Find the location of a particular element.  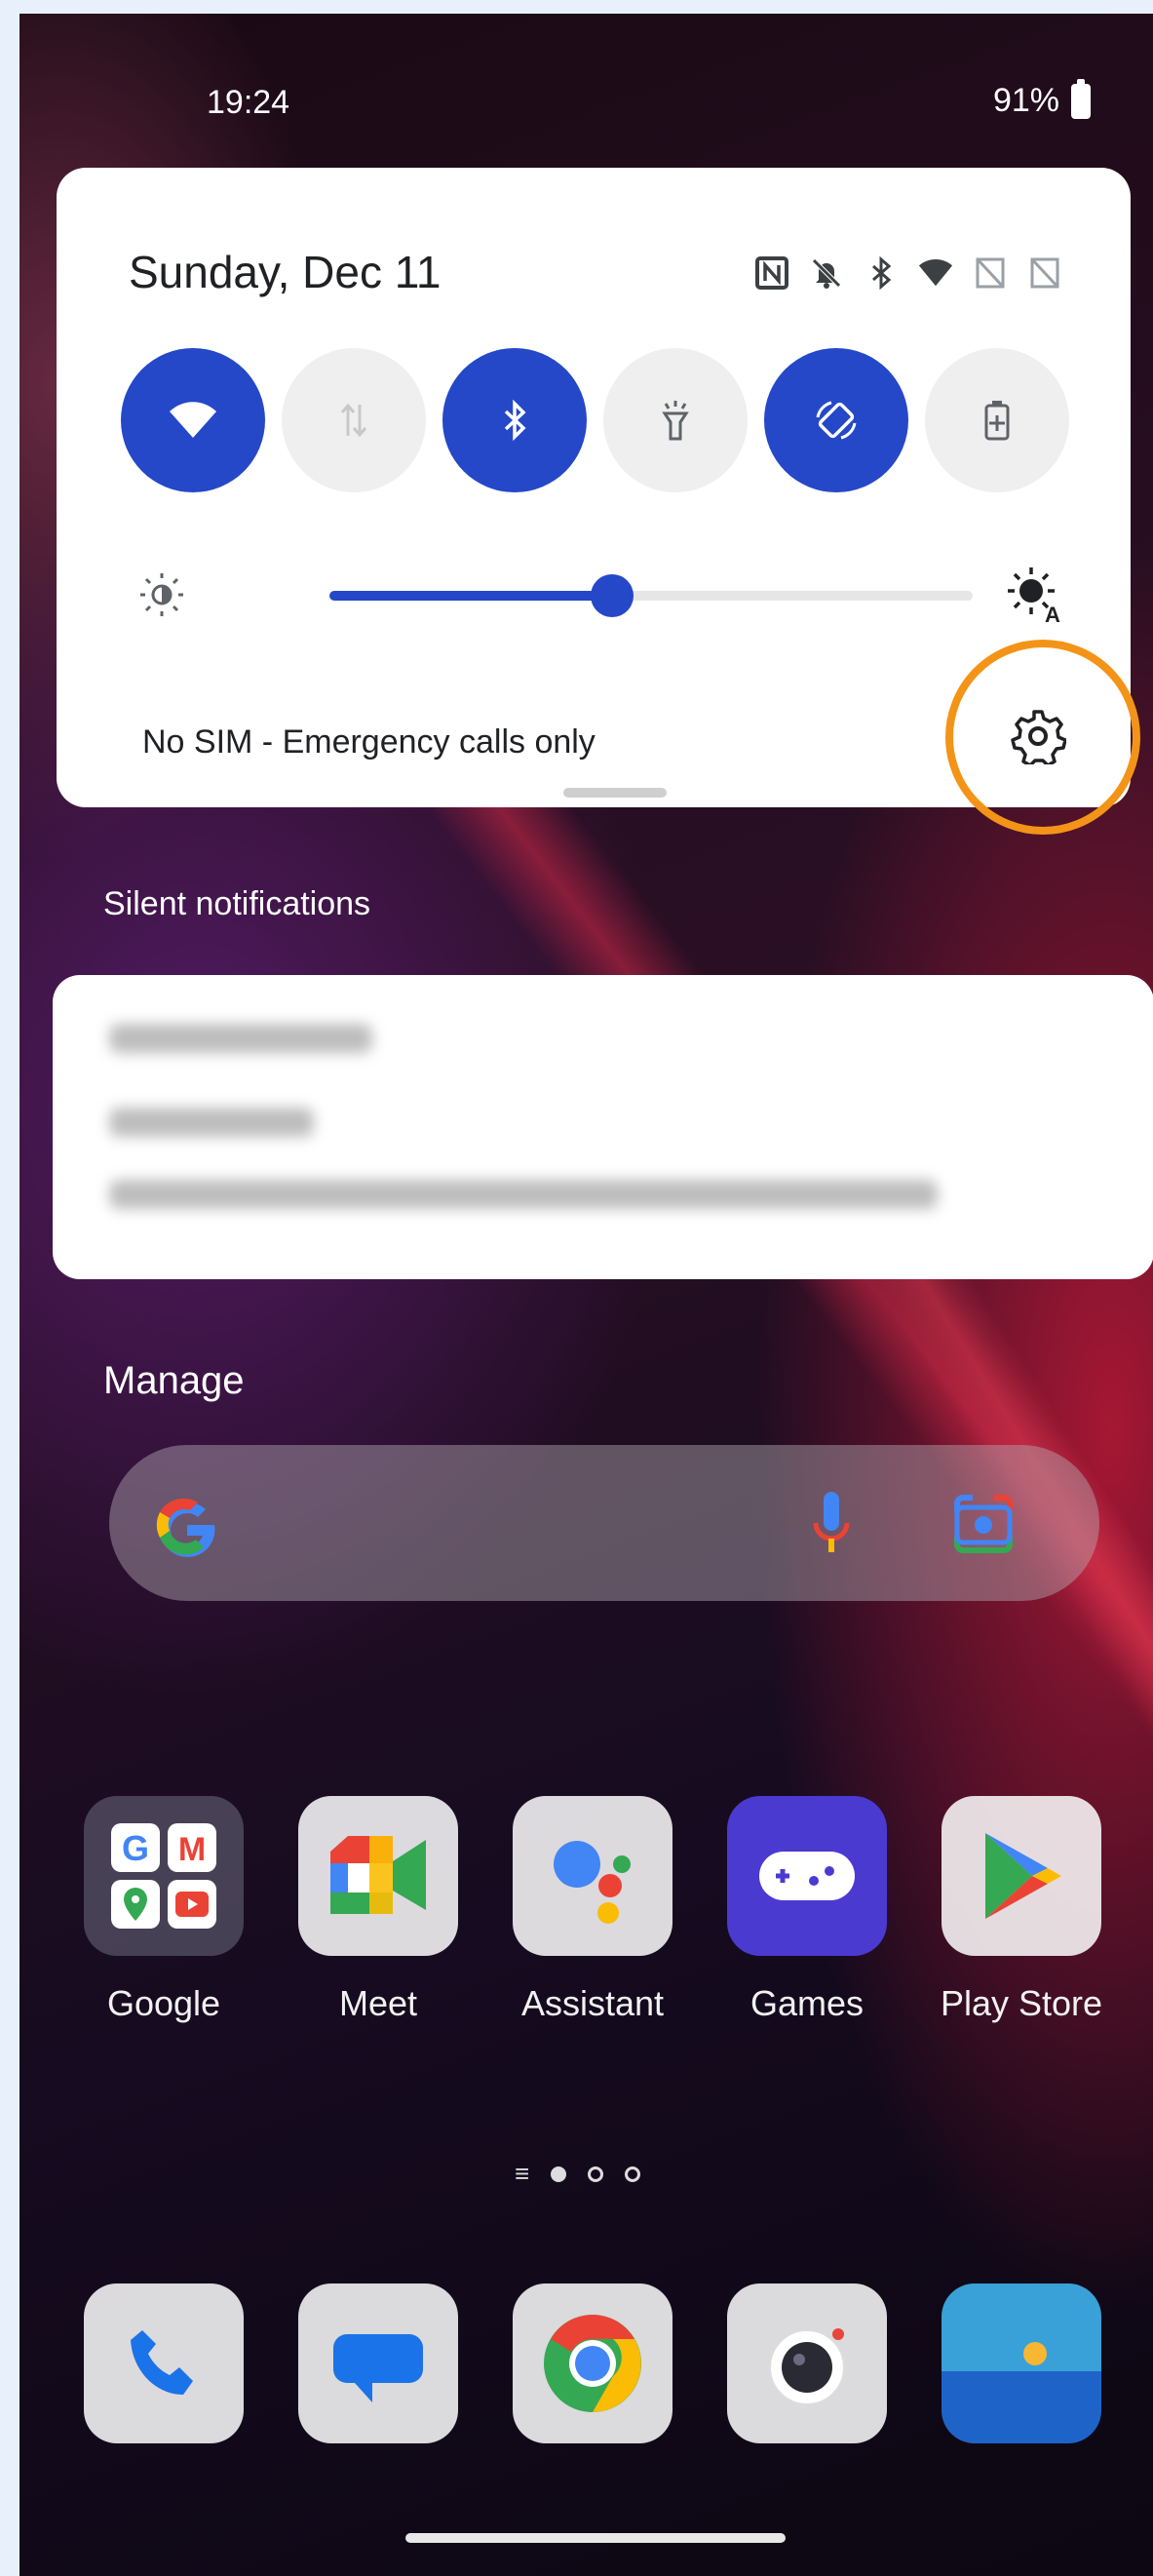

bluetooth-icon is located at coordinates (515, 420).